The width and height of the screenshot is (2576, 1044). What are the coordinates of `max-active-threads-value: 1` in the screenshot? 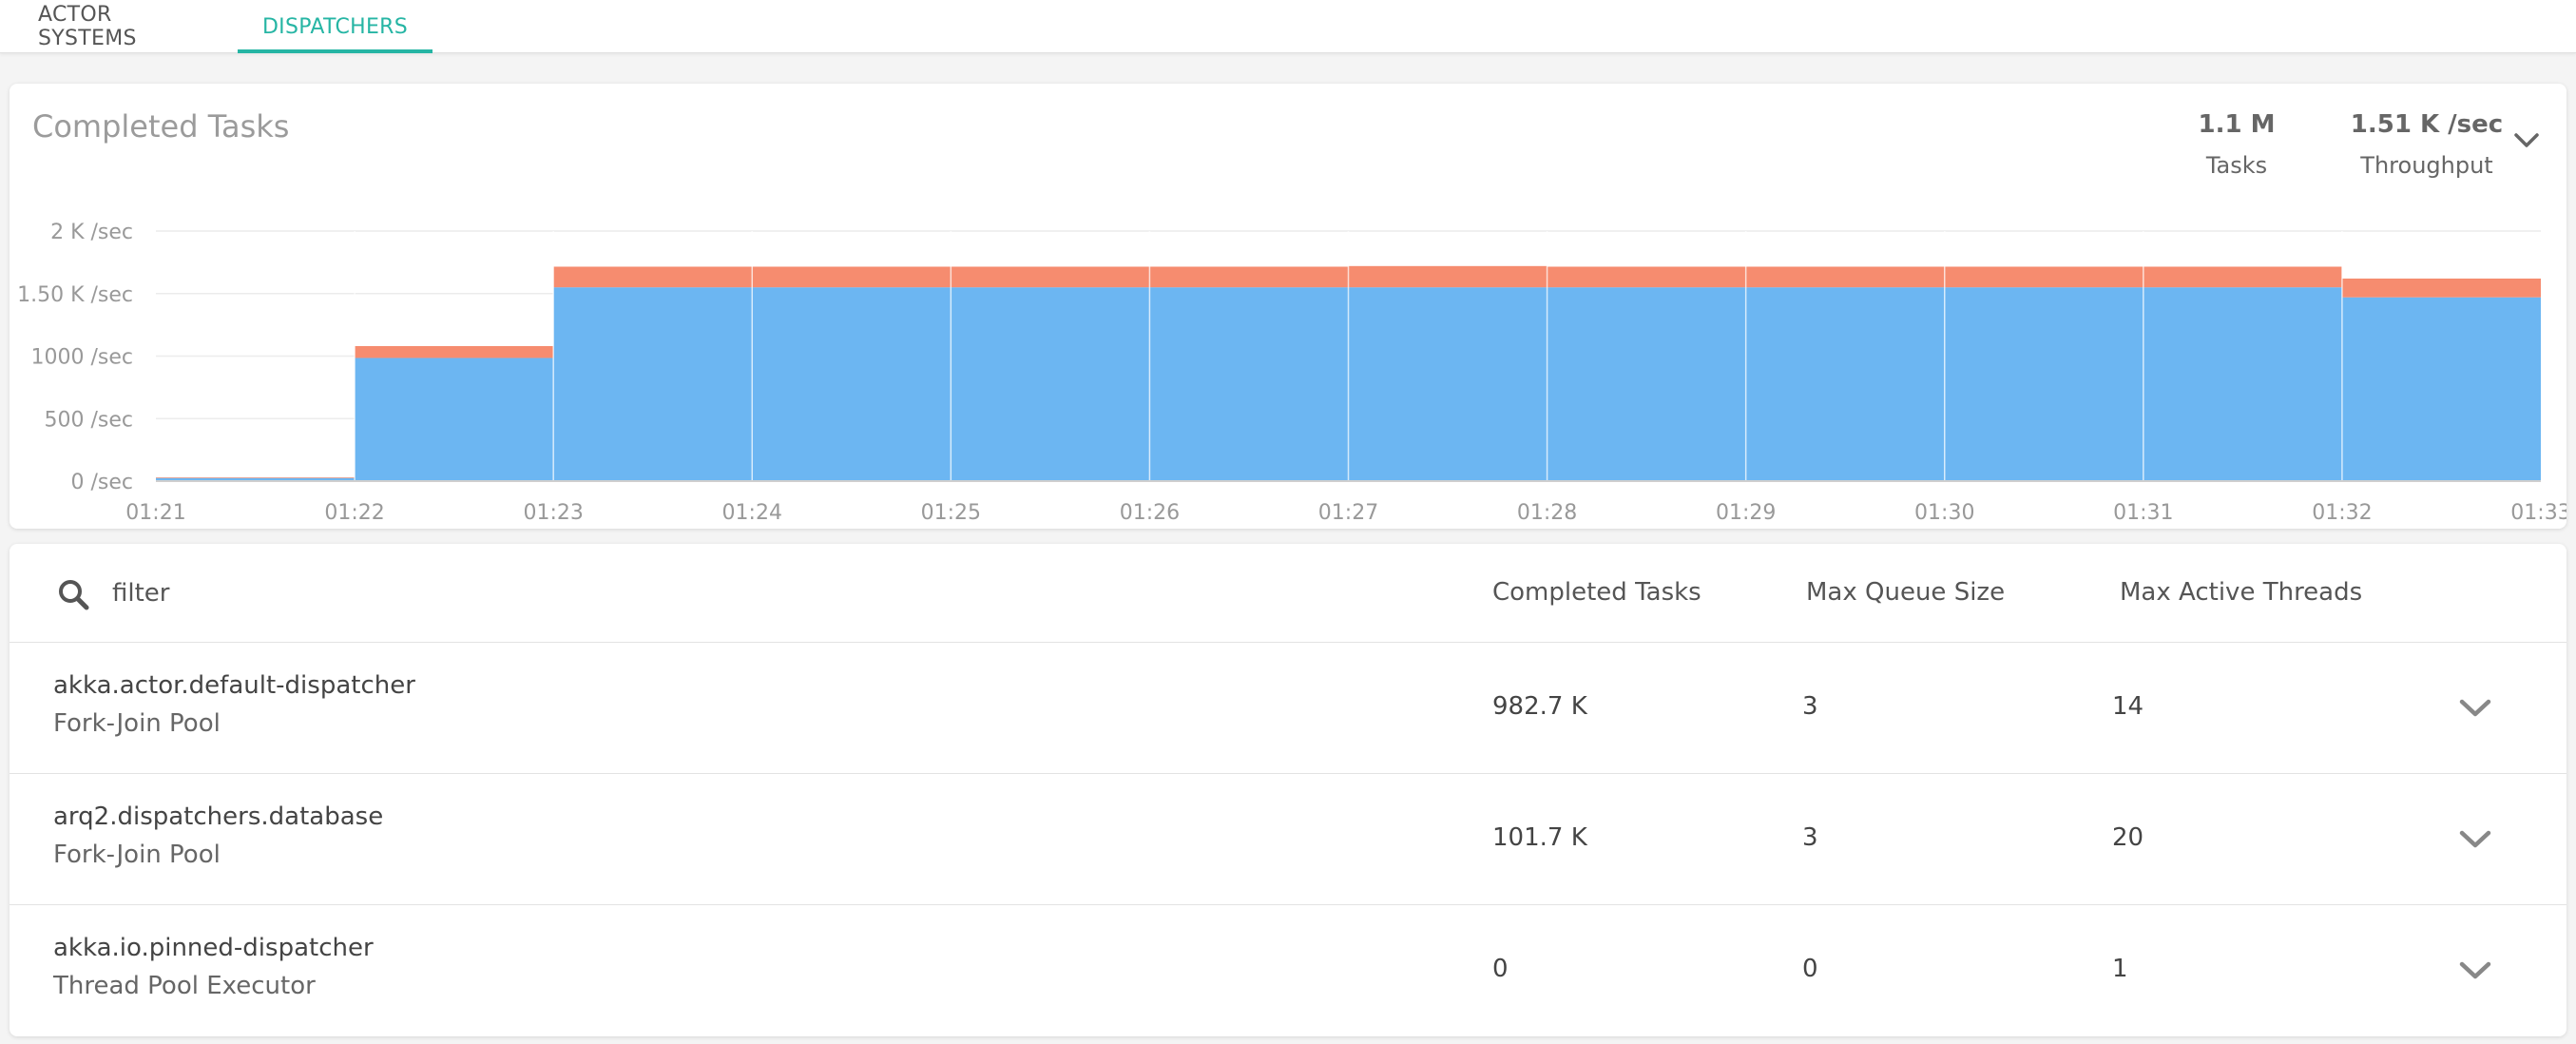 It's located at (2120, 969).